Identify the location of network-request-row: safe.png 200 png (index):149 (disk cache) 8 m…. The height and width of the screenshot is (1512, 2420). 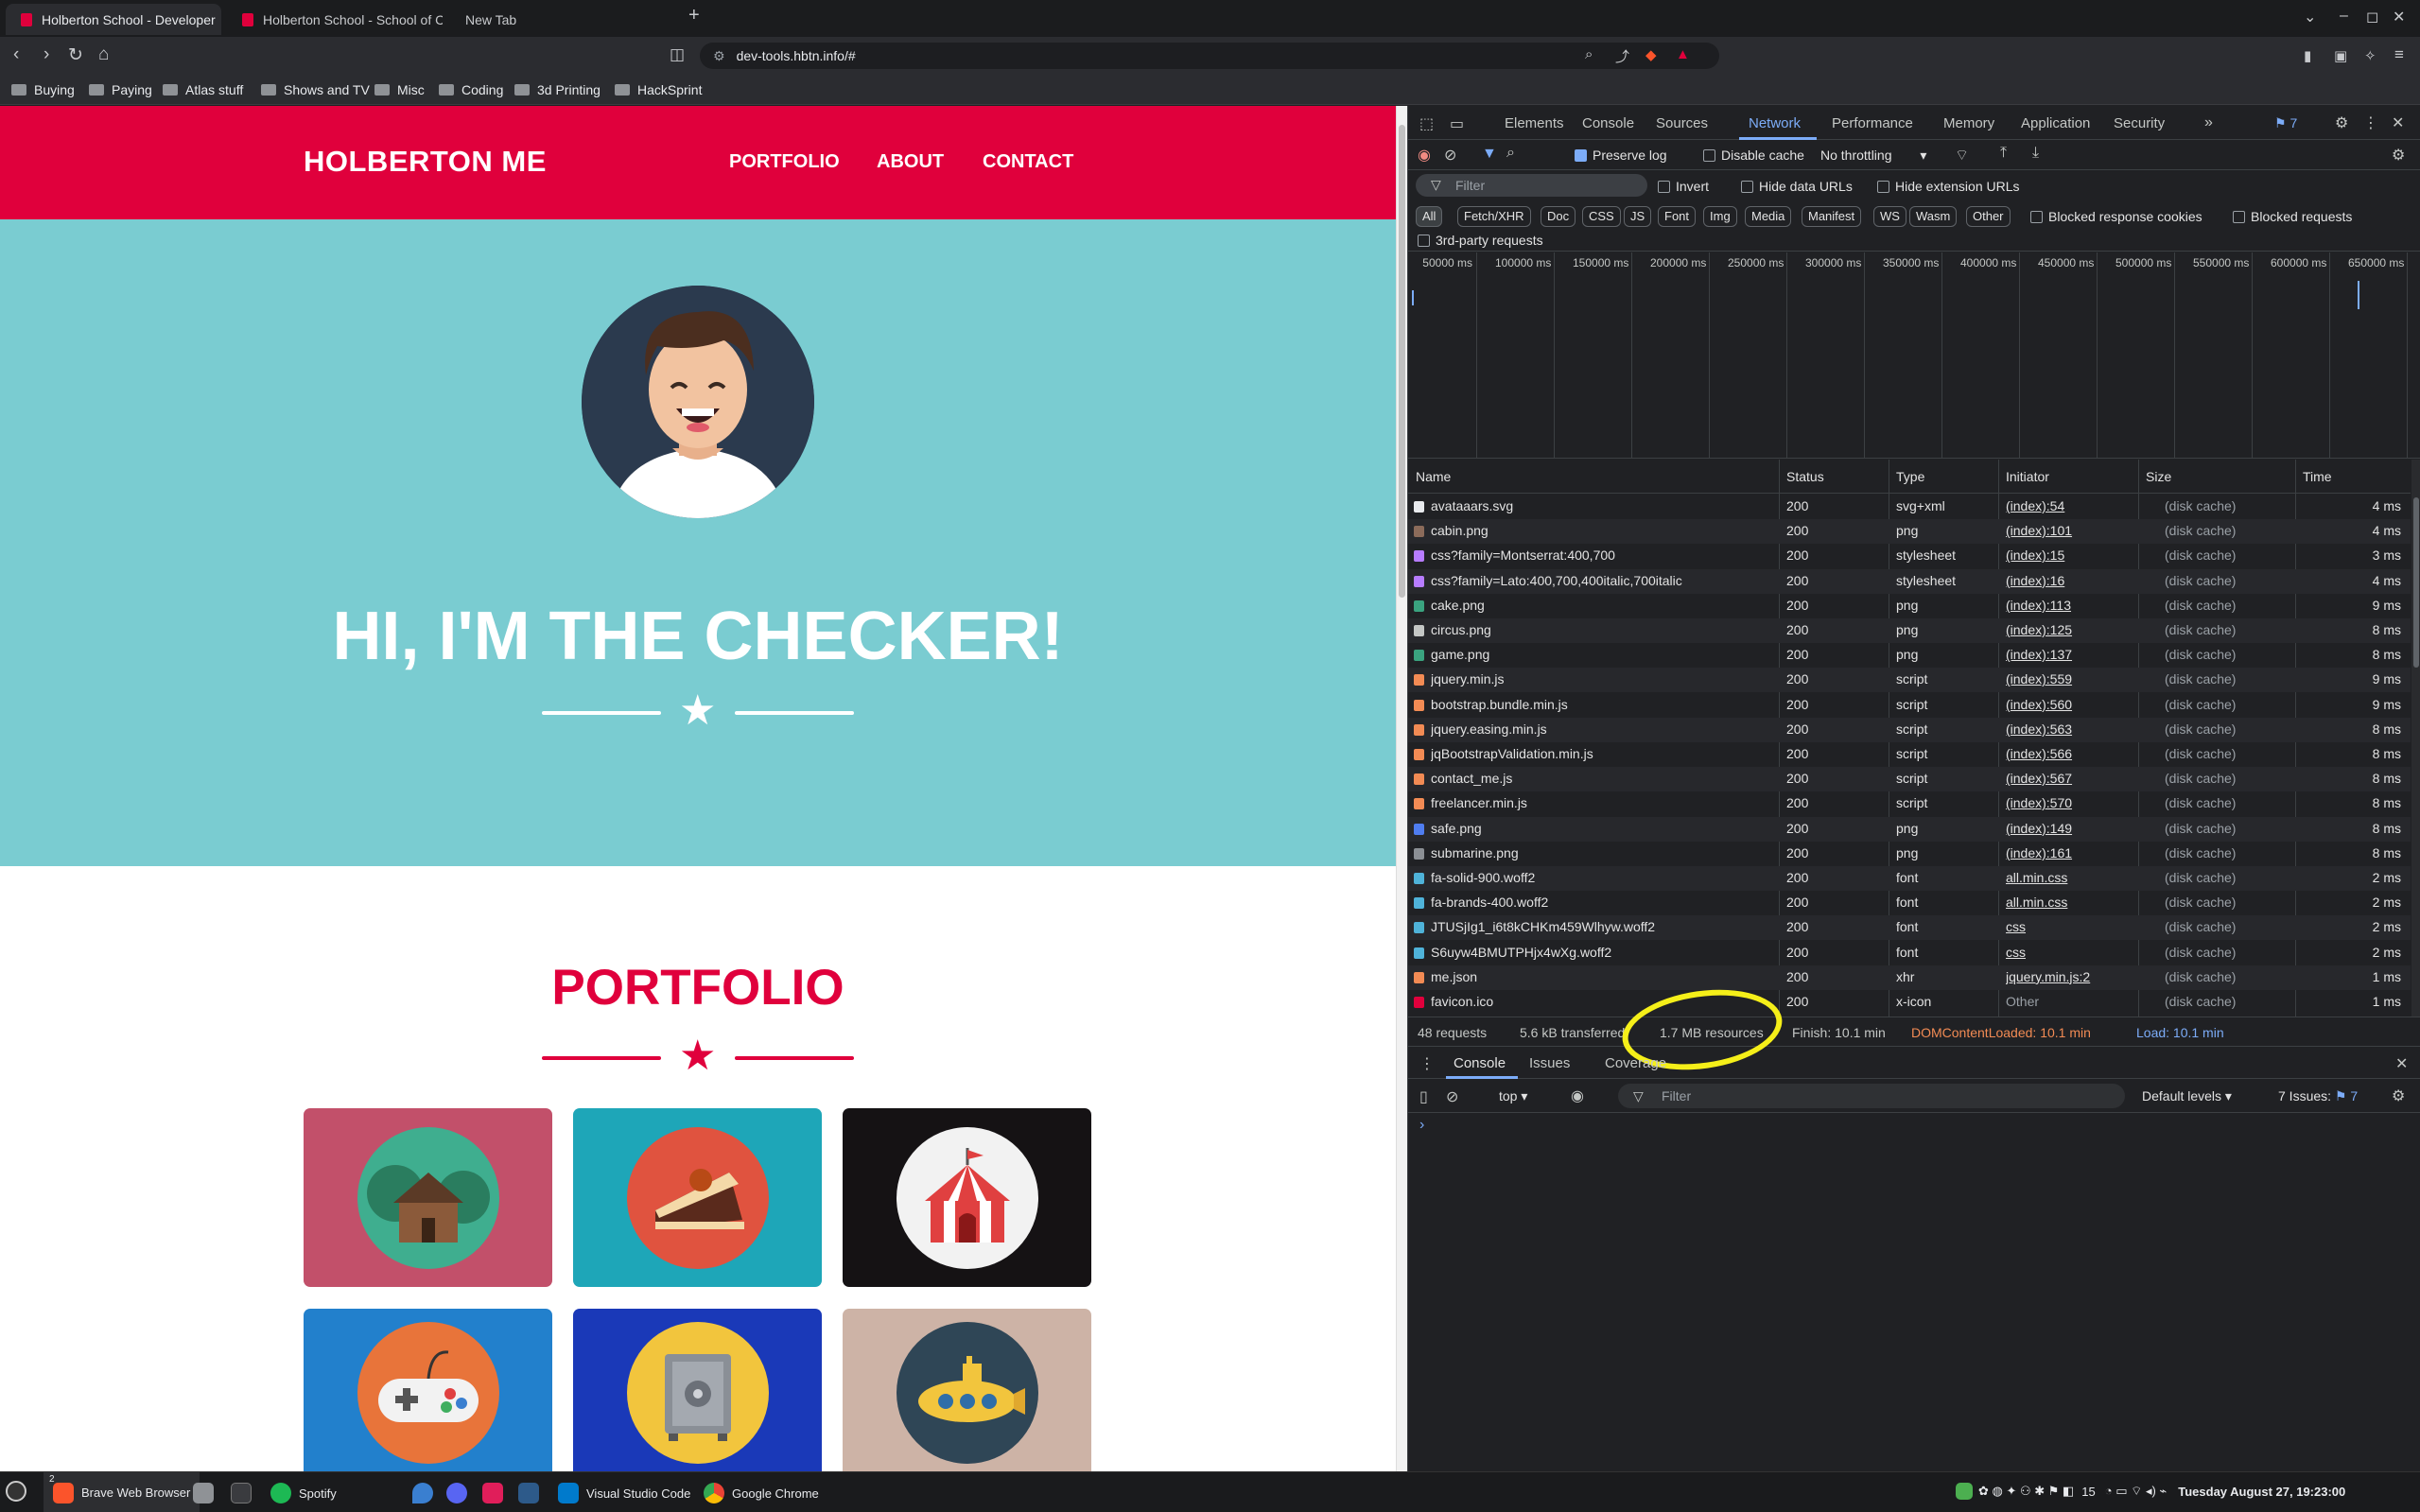
(1910, 829).